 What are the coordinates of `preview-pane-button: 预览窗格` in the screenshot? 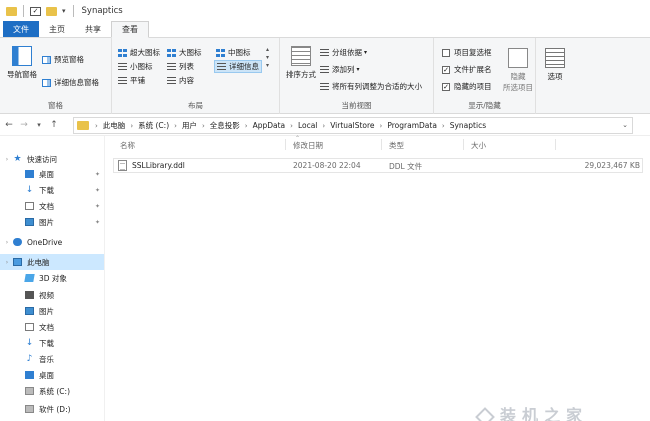 It's located at (63, 59).